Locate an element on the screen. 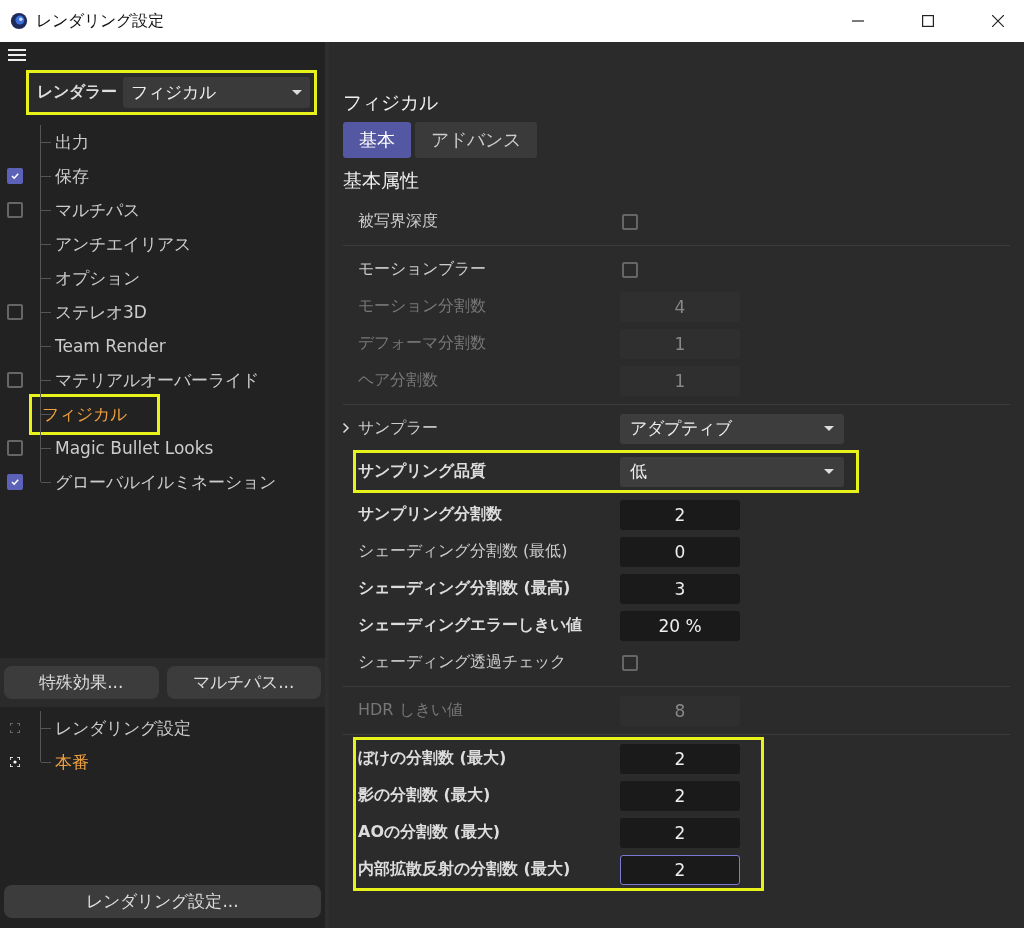 Image resolution: width=1024 pixels, height=928 pixels. tab: アドバンス is located at coordinates (476, 140).